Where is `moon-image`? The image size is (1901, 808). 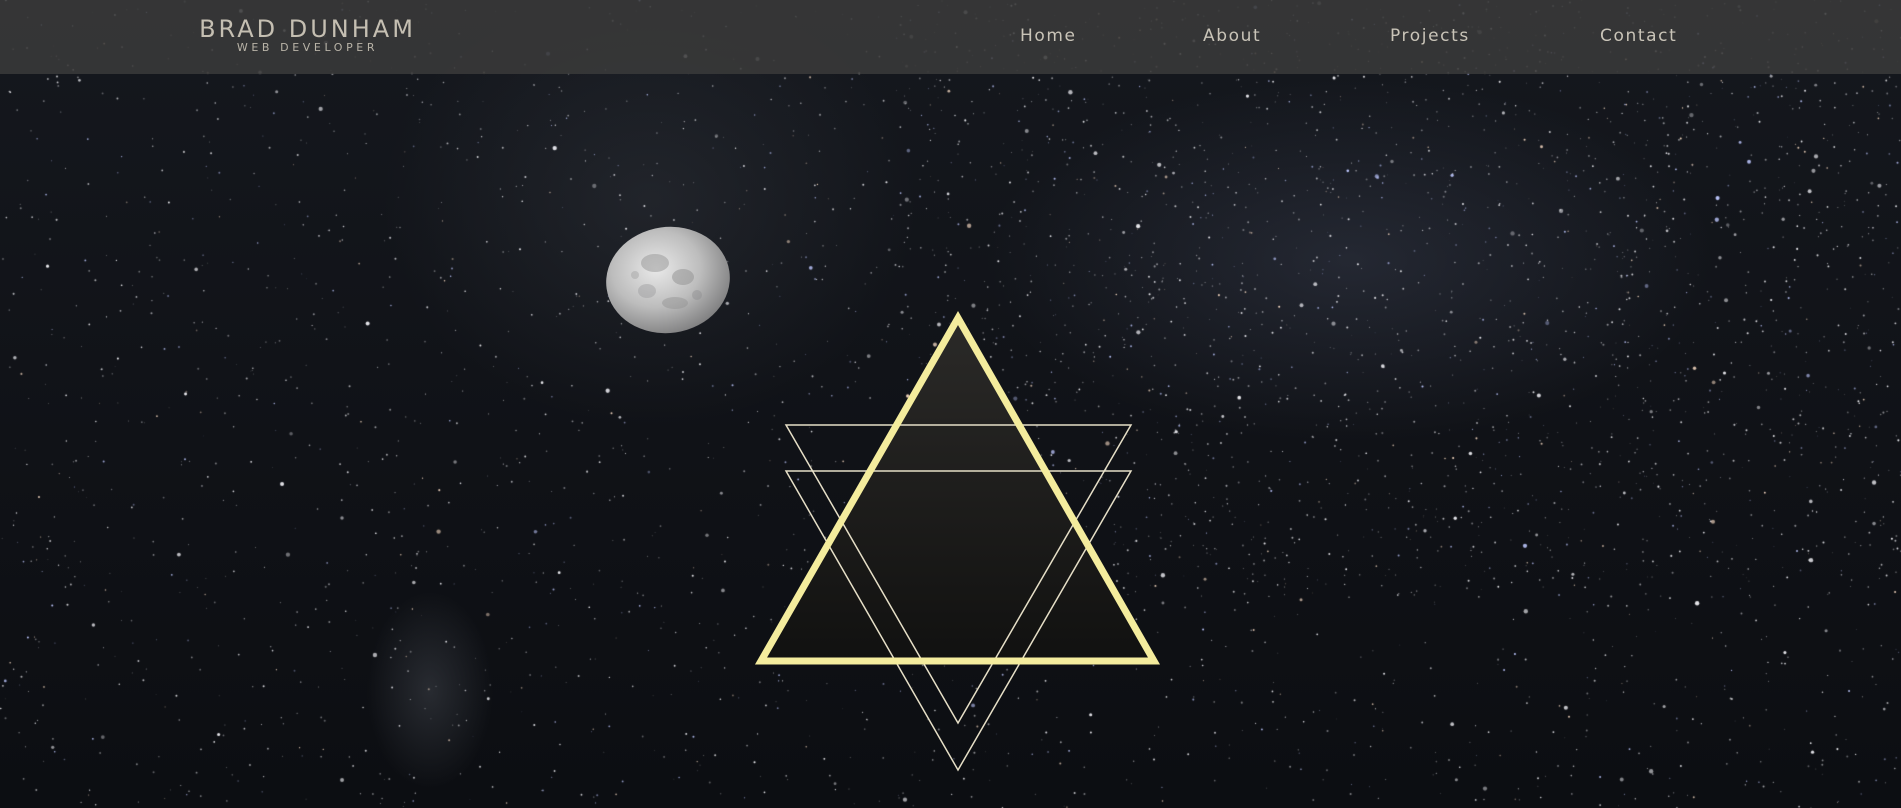 moon-image is located at coordinates (668, 280).